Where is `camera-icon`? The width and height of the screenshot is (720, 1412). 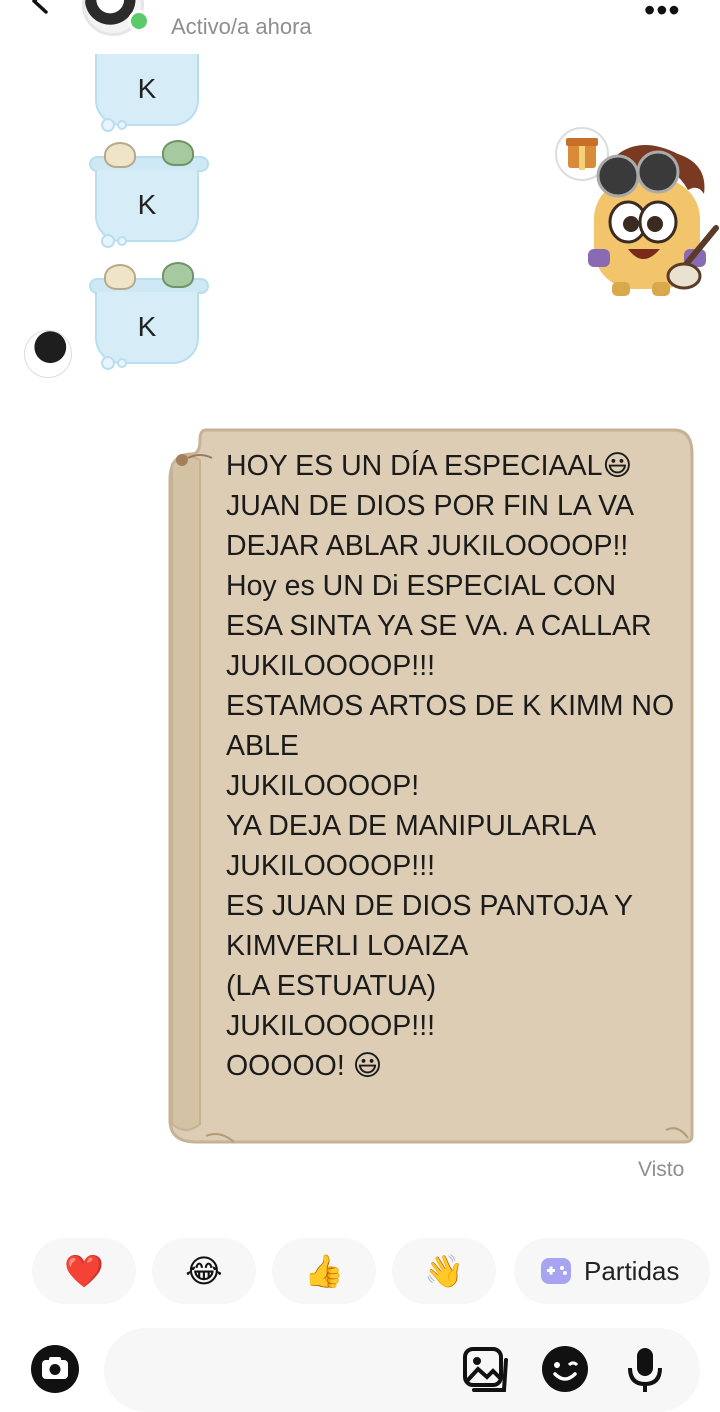
camera-icon is located at coordinates (55, 1369).